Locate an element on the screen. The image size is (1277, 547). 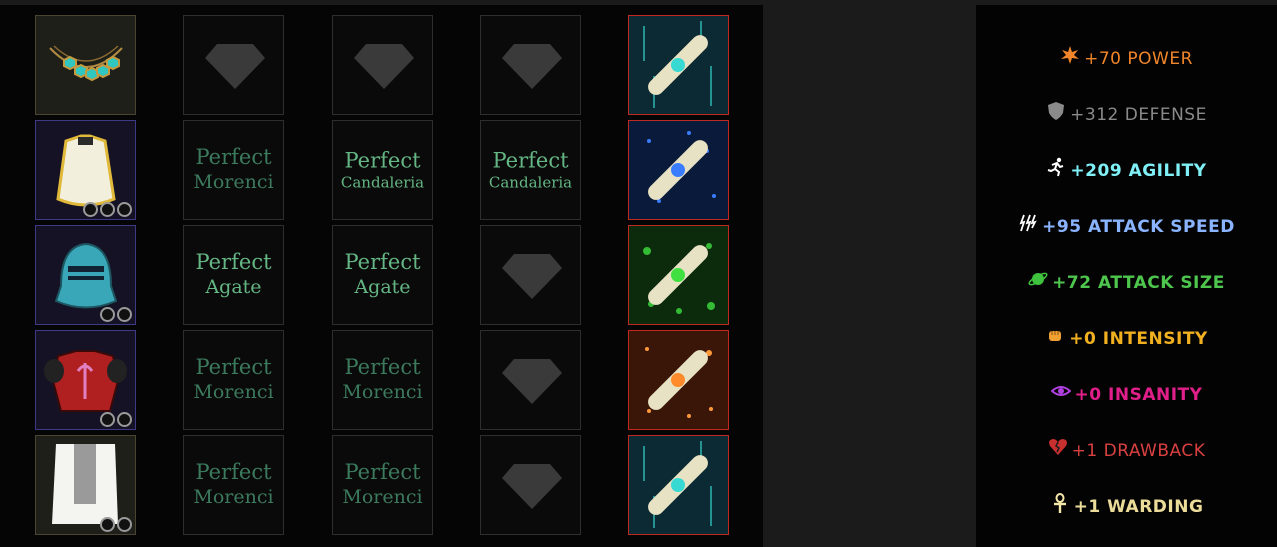
equipment-slot-cloak is located at coordinates (85, 485).